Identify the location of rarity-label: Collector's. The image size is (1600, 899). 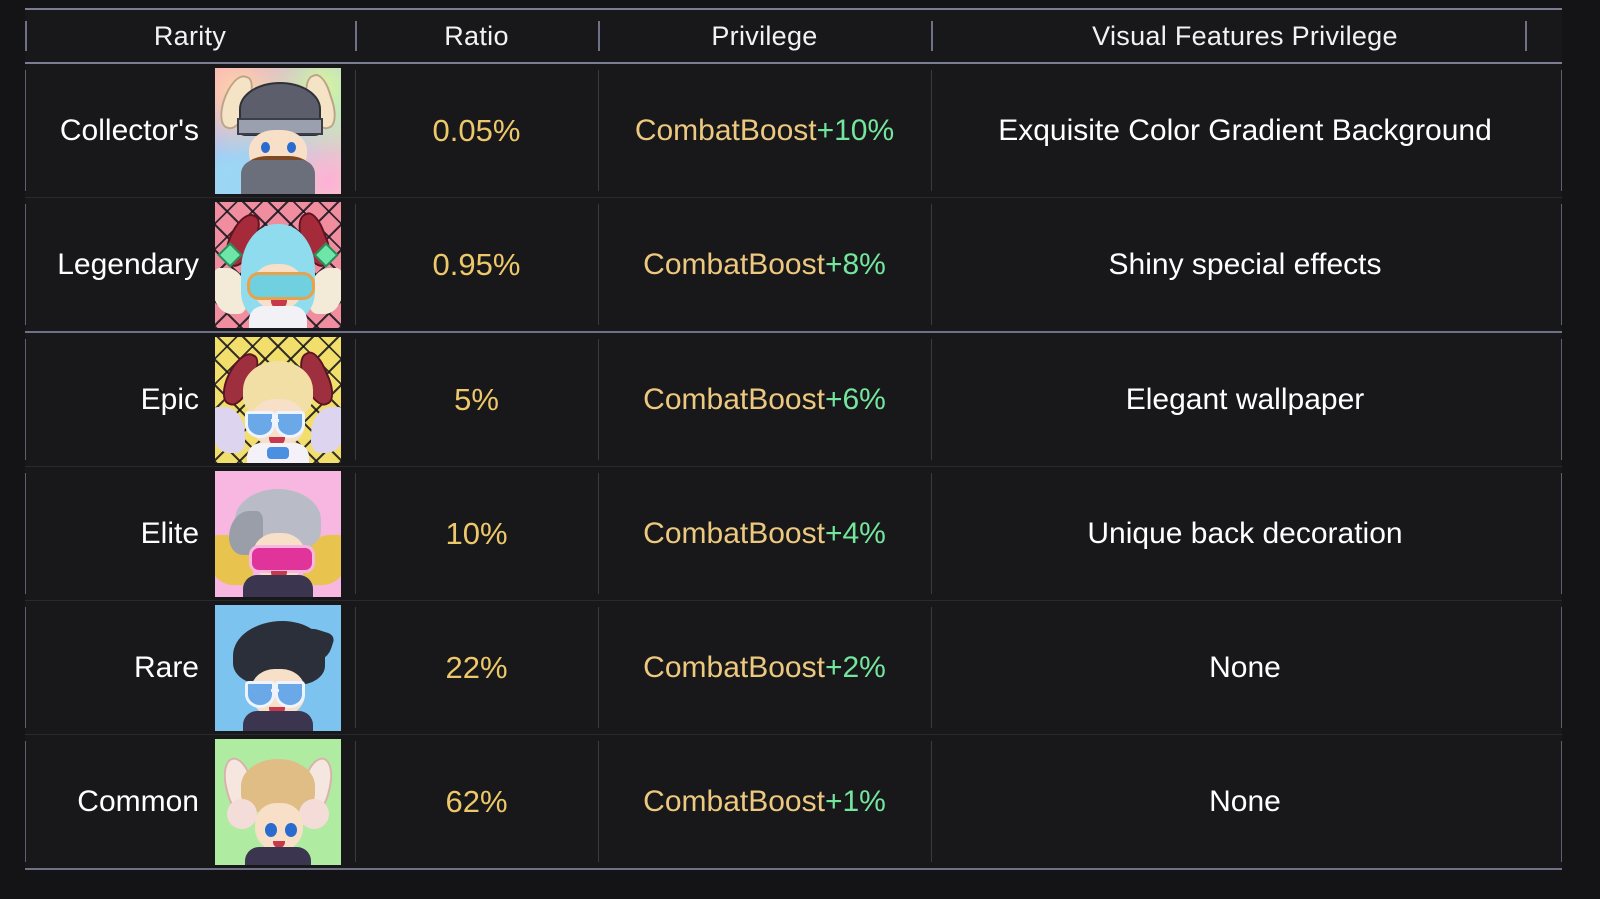
(129, 130).